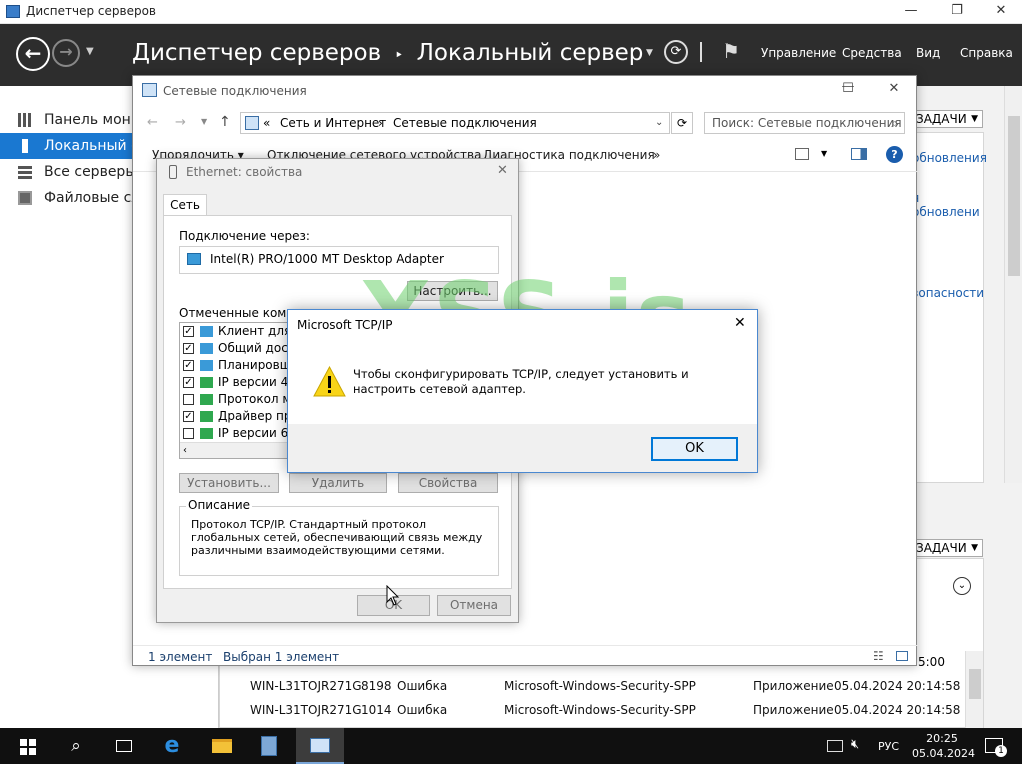 The image size is (1022, 764). Describe the element at coordinates (172, 746) in the screenshot. I see `internet-explorer-icon: e` at that location.